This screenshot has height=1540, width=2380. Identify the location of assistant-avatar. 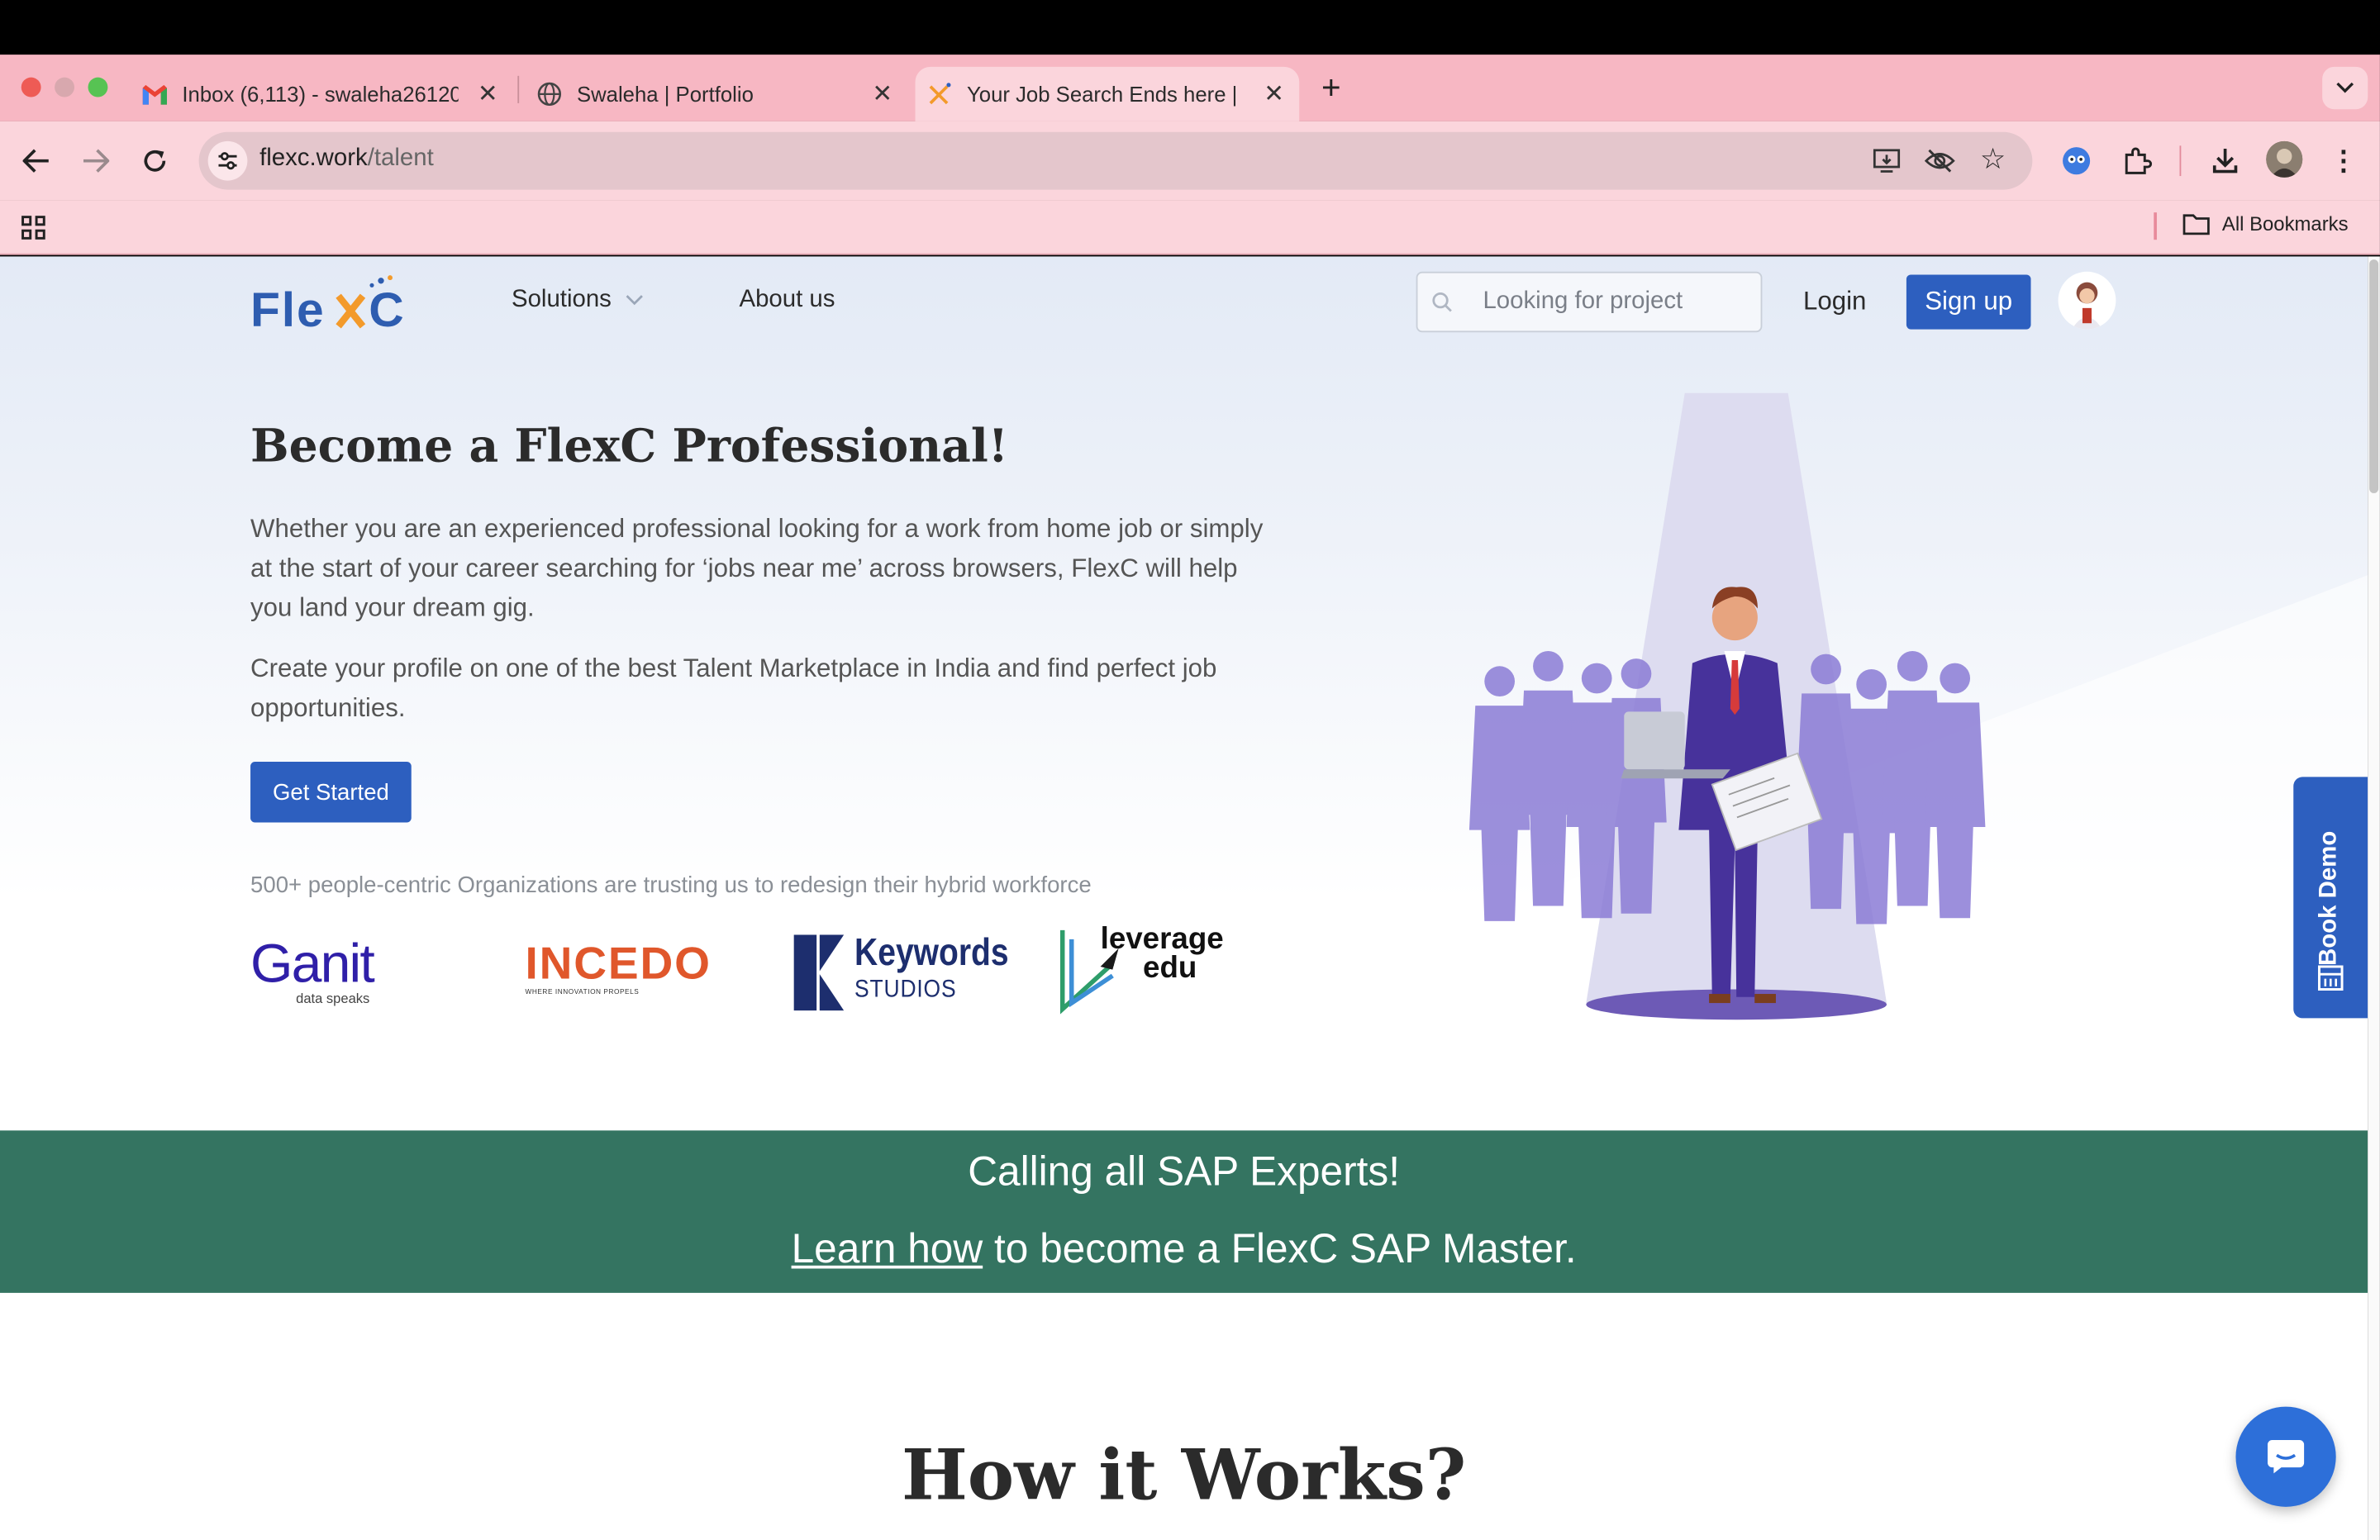
(2087, 300).